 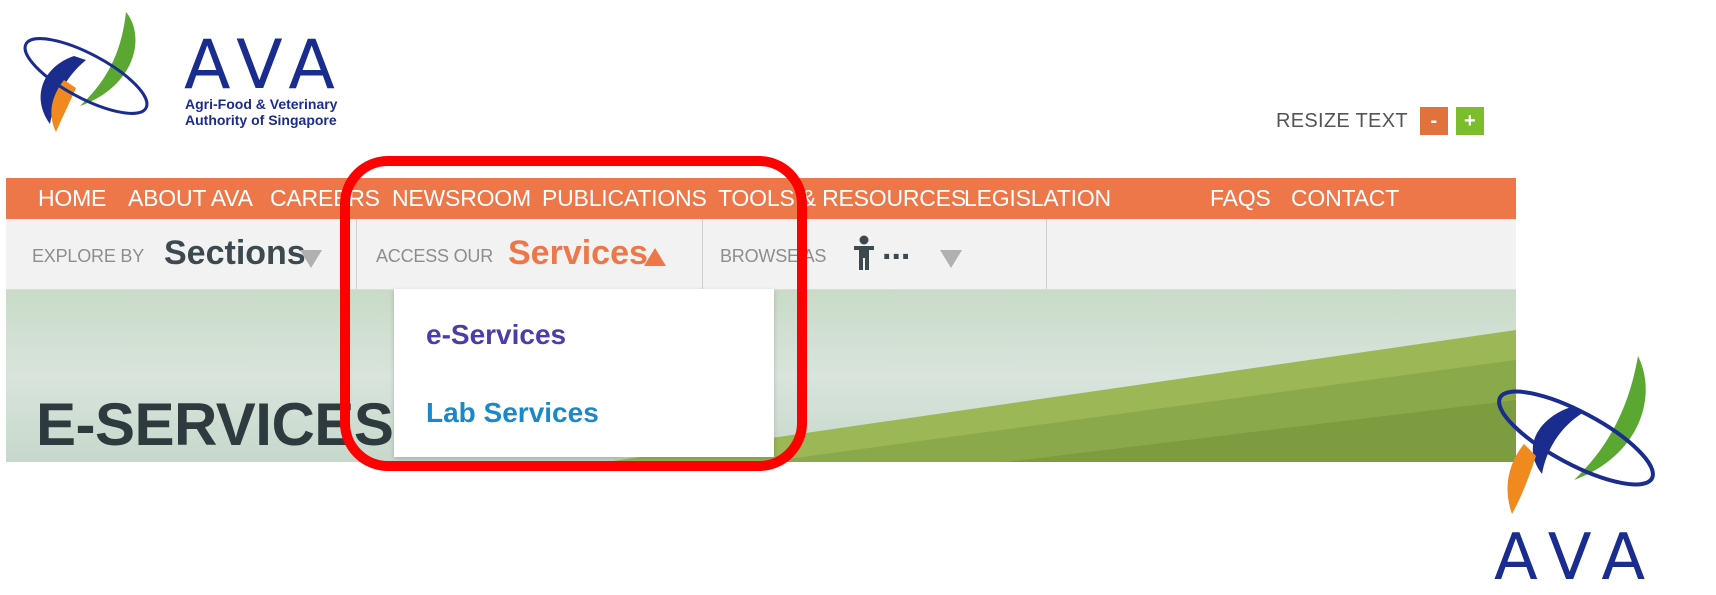 I want to click on logo-subtitle-line2: Authority of Singapore, so click(x=261, y=120).